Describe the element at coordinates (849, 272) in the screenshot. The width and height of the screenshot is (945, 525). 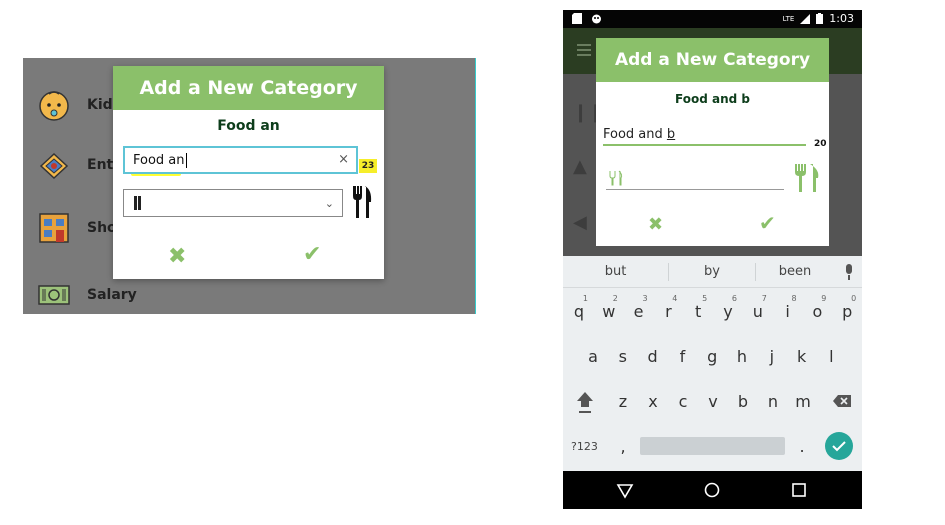
I see `microphone-icon` at that location.